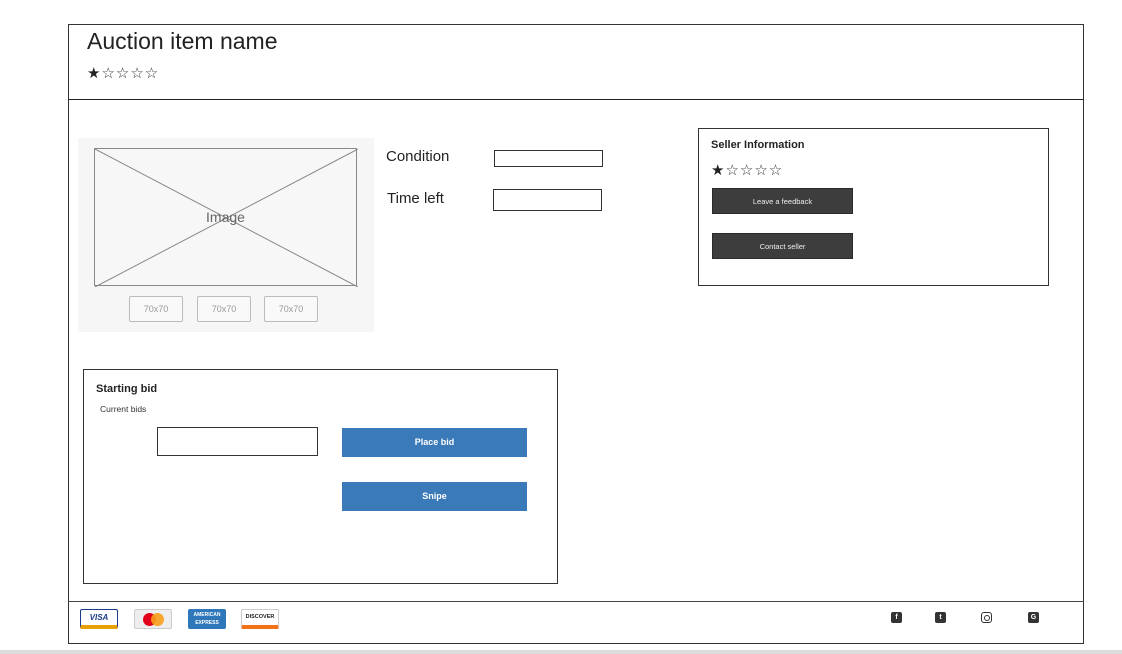  What do you see at coordinates (548, 158) in the screenshot?
I see `condition-field` at bounding box center [548, 158].